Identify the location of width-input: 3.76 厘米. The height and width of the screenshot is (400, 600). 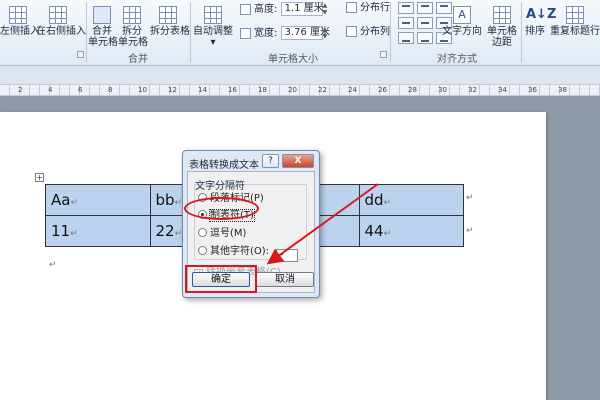
(305, 33).